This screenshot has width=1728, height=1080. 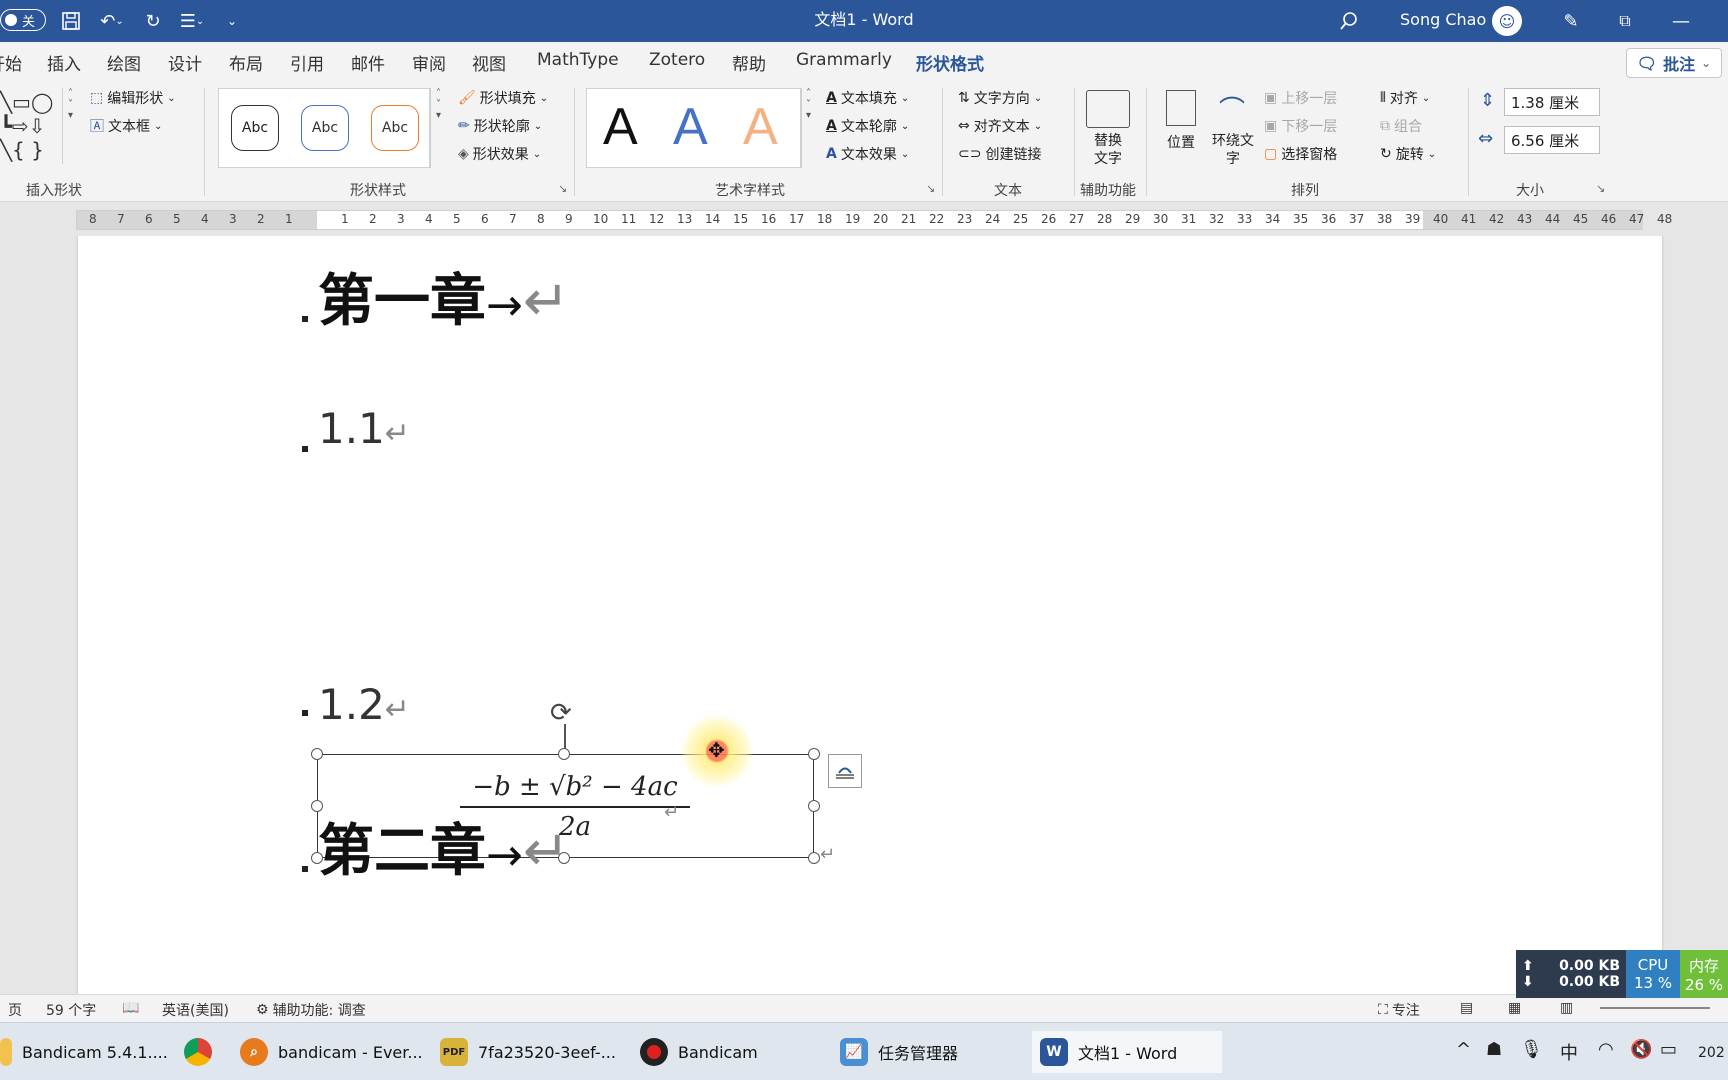 I want to click on text-outline-button: A 文本轮廓 ⌄, so click(x=867, y=126).